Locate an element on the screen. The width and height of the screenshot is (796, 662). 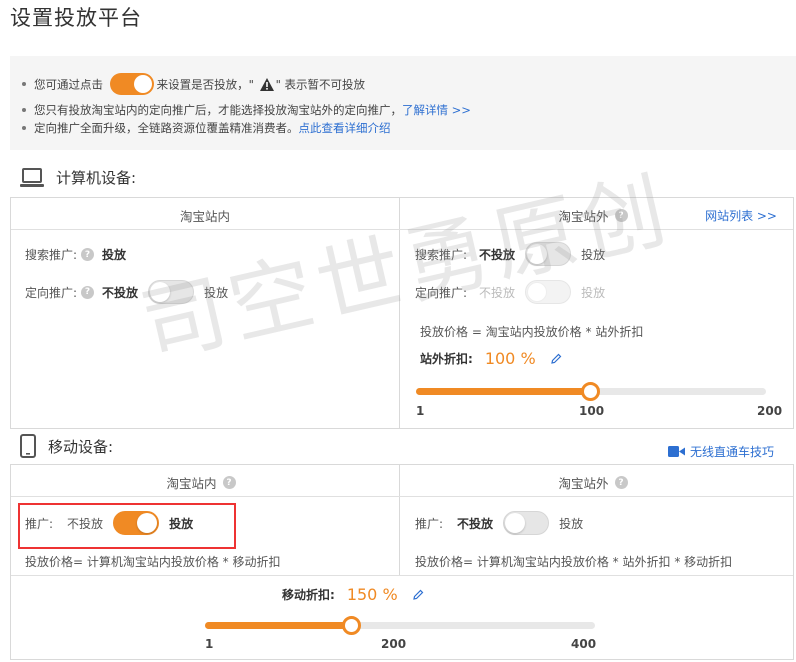
highlight-box is located at coordinates (127, 526).